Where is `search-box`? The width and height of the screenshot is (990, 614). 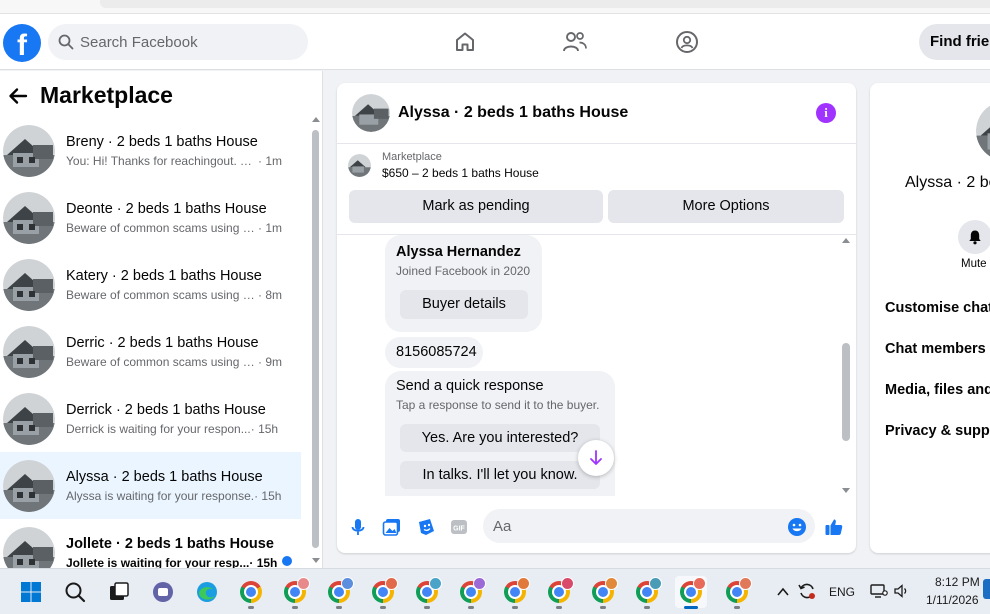 search-box is located at coordinates (178, 42).